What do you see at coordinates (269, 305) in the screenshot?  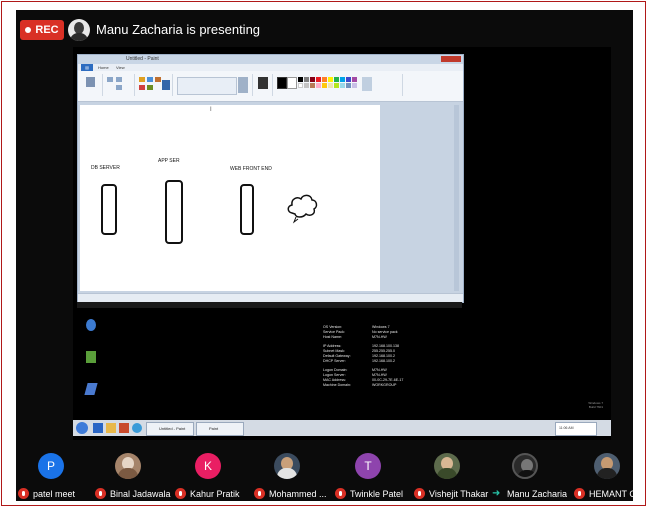 I see `bginfo-strip` at bounding box center [269, 305].